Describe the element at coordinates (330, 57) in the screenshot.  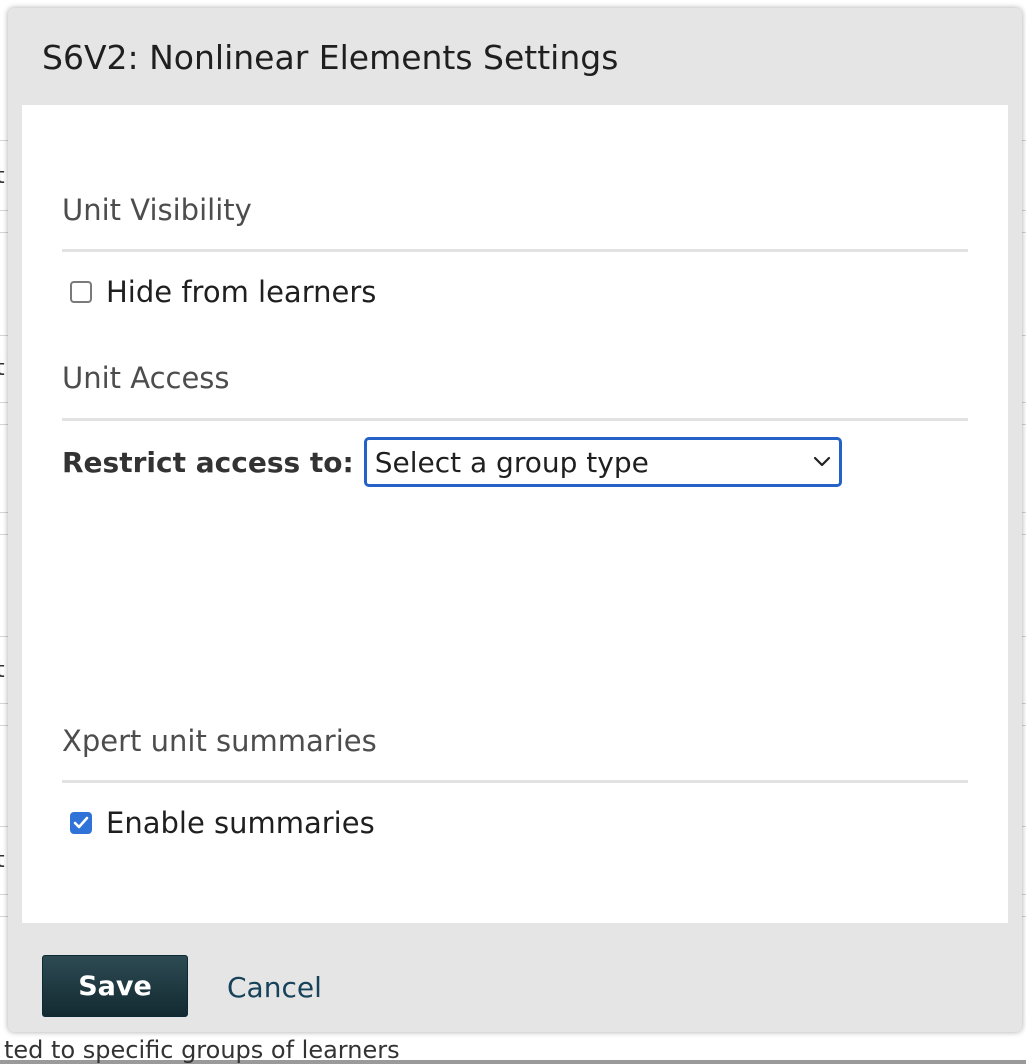
I see `dialog-title: S6V2: Nonlinear Elements Settings` at that location.